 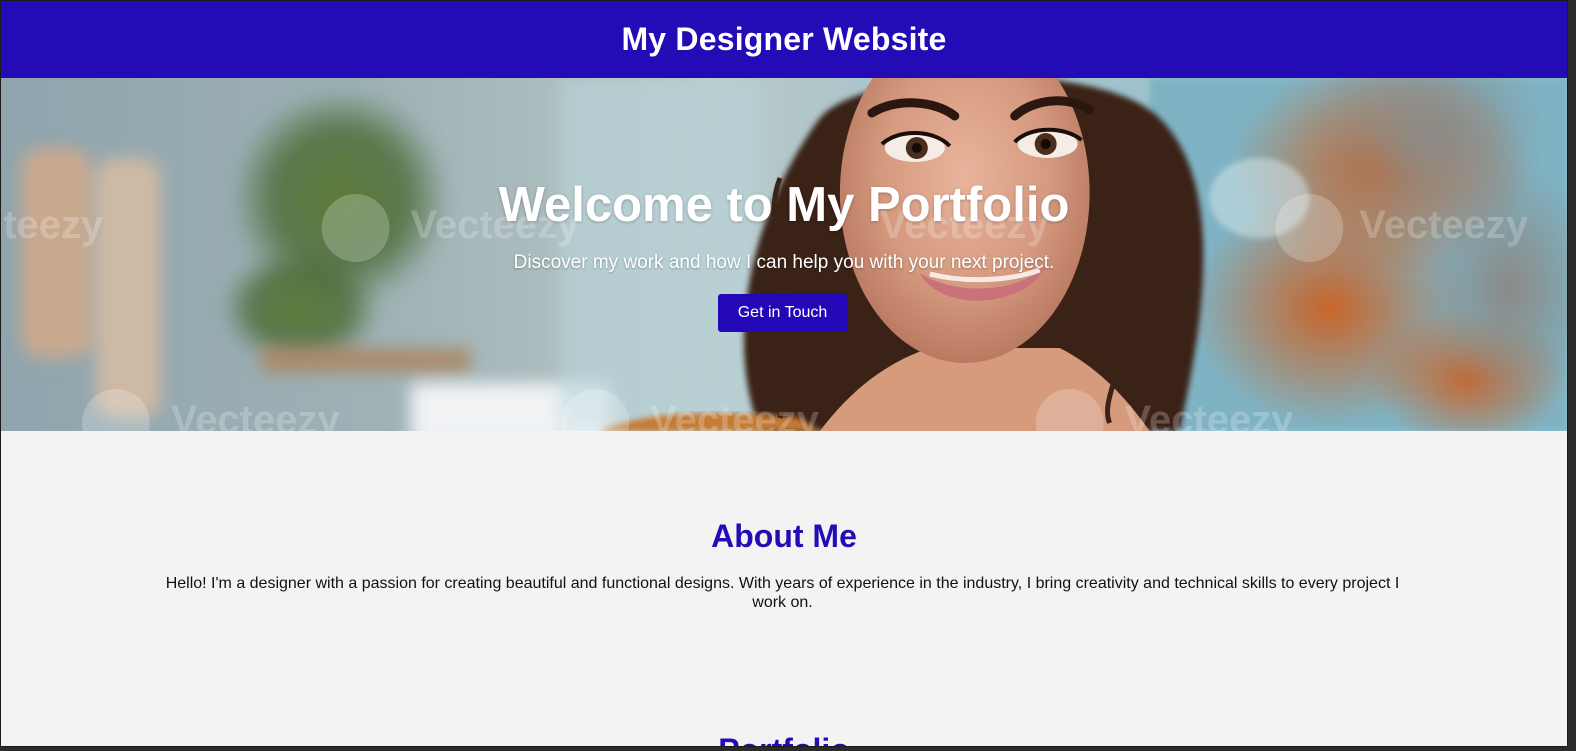 What do you see at coordinates (784, 723) in the screenshot?
I see `portfolio-section: Portfolio` at bounding box center [784, 723].